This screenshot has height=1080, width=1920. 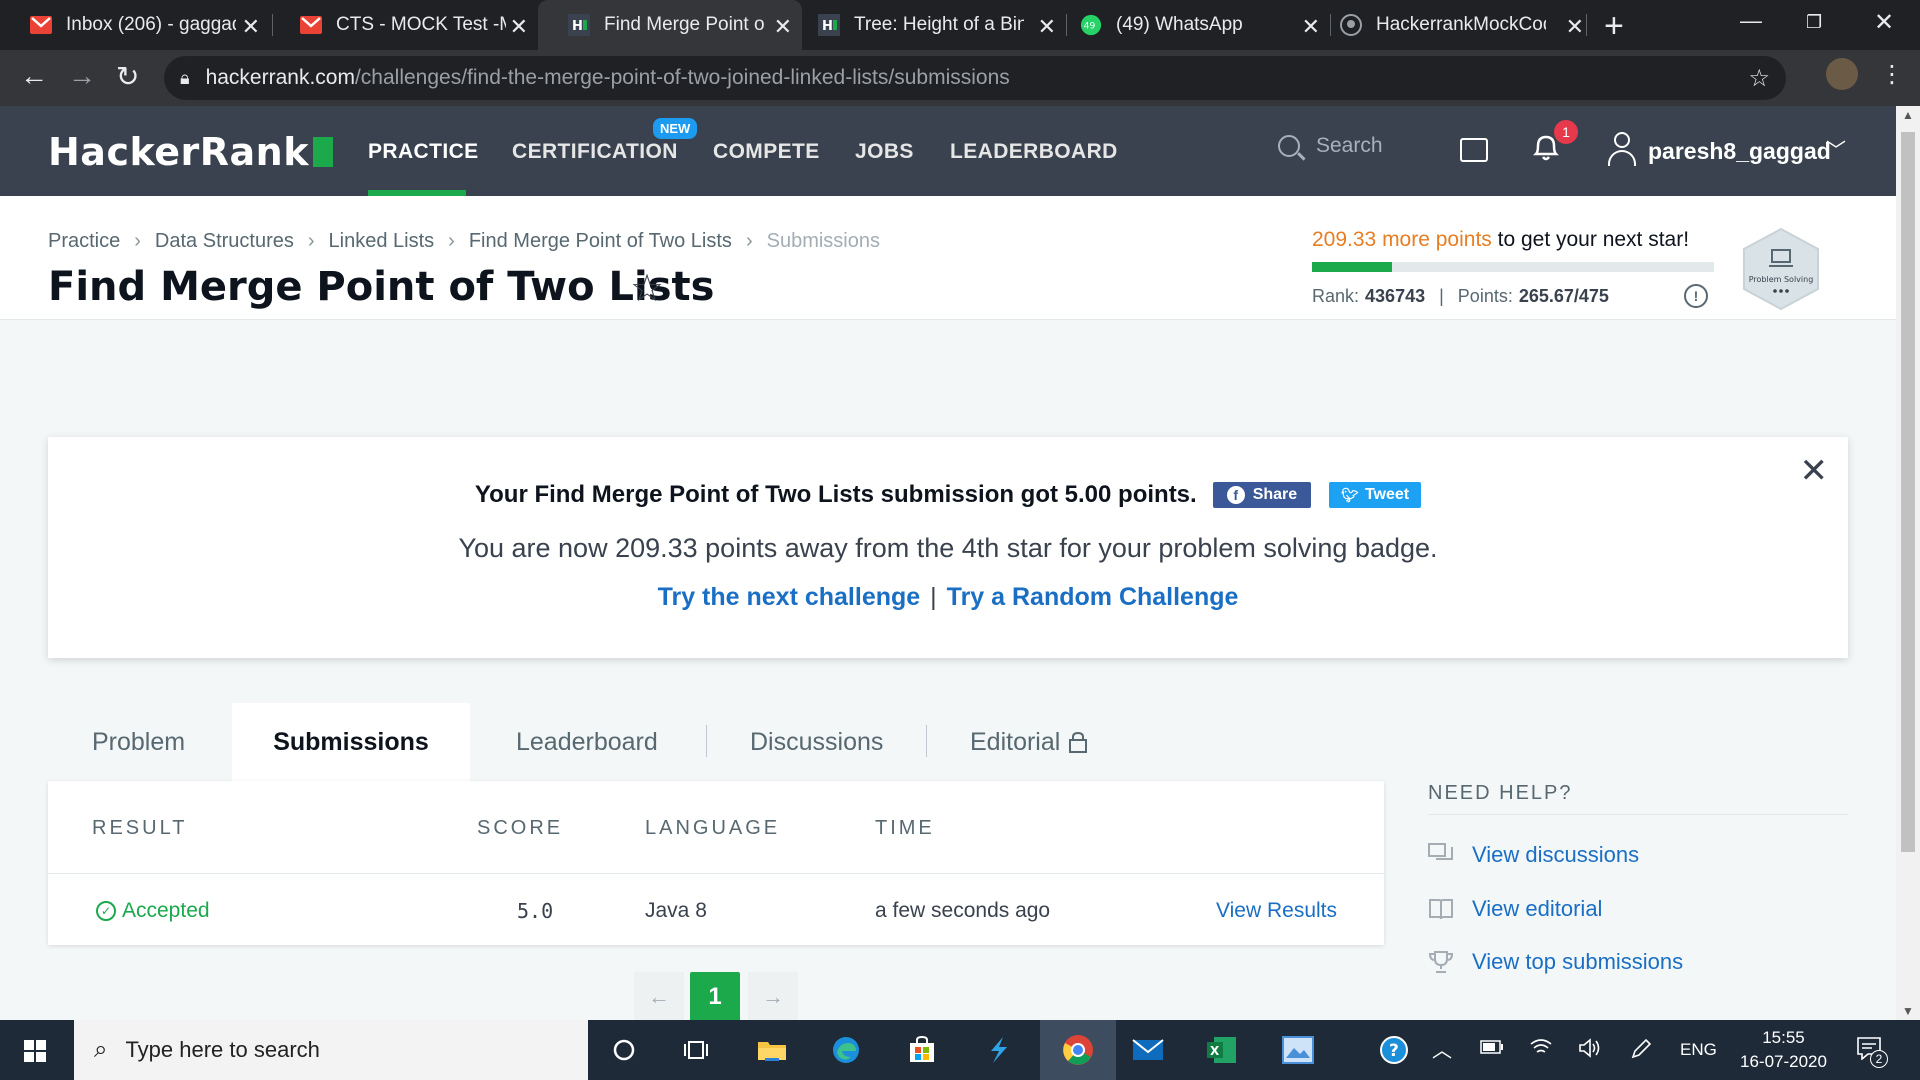 I want to click on points-needed: 209.33 more points, so click(x=1402, y=239).